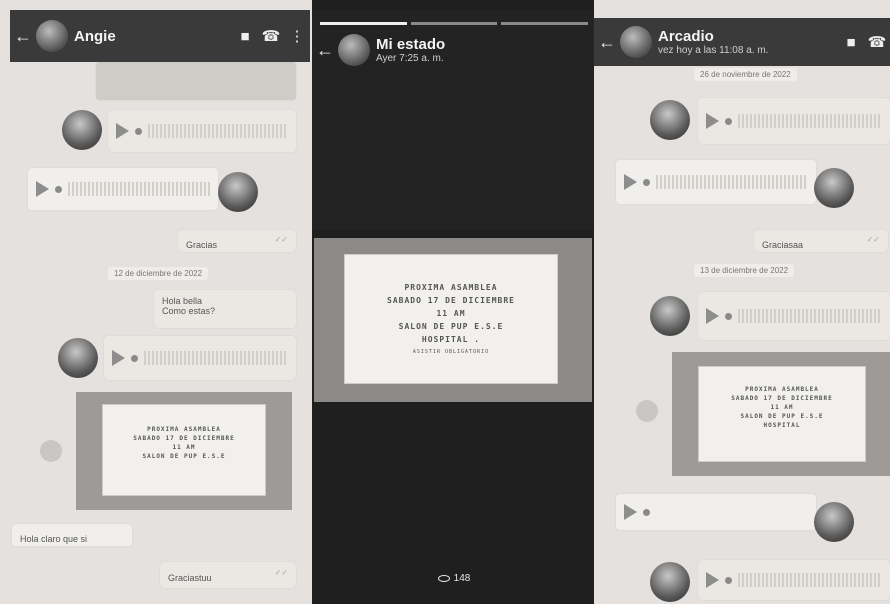 This screenshot has width=890, height=604. Describe the element at coordinates (54, 539) in the screenshot. I see `message-text: Hola claro que si` at that location.